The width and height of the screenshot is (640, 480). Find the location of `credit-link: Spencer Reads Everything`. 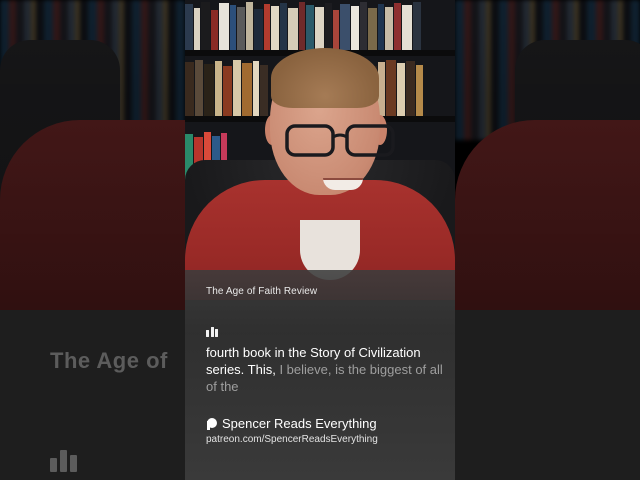

credit-link: Spencer Reads Everything is located at coordinates (291, 423).